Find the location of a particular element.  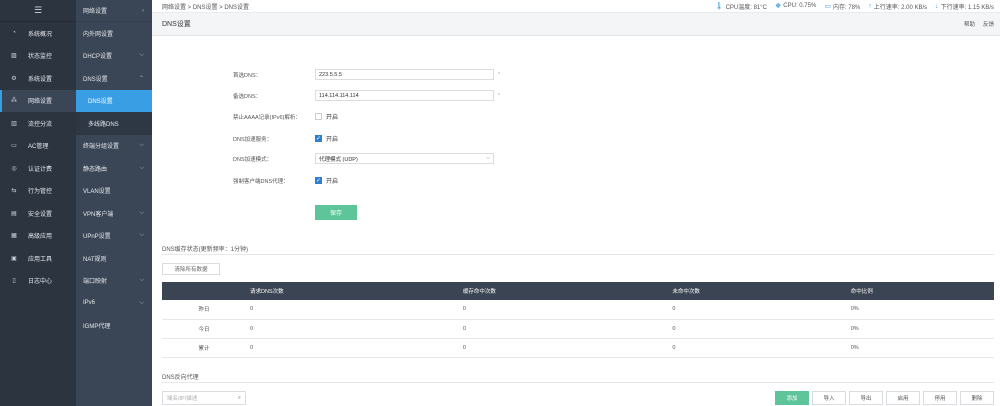

sidebar-item-label: 流控分流 is located at coordinates (40, 124).